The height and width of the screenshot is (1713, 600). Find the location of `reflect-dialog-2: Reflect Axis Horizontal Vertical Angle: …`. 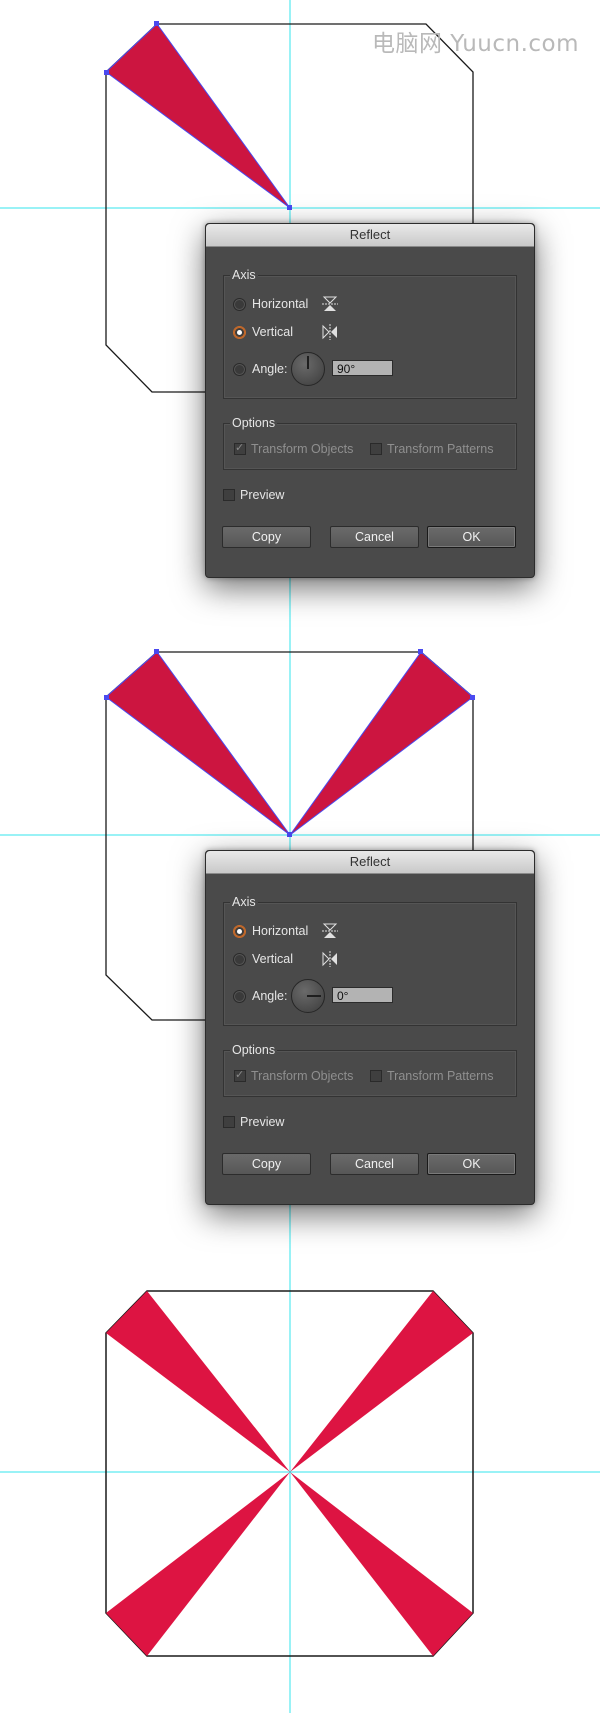

reflect-dialog-2: Reflect Axis Horizontal Vertical Angle: … is located at coordinates (370, 1027).